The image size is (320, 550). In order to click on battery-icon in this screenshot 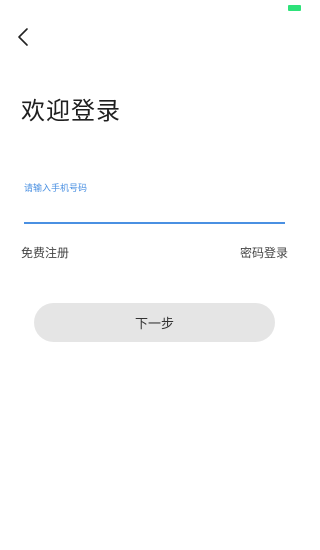, I will do `click(294, 8)`.